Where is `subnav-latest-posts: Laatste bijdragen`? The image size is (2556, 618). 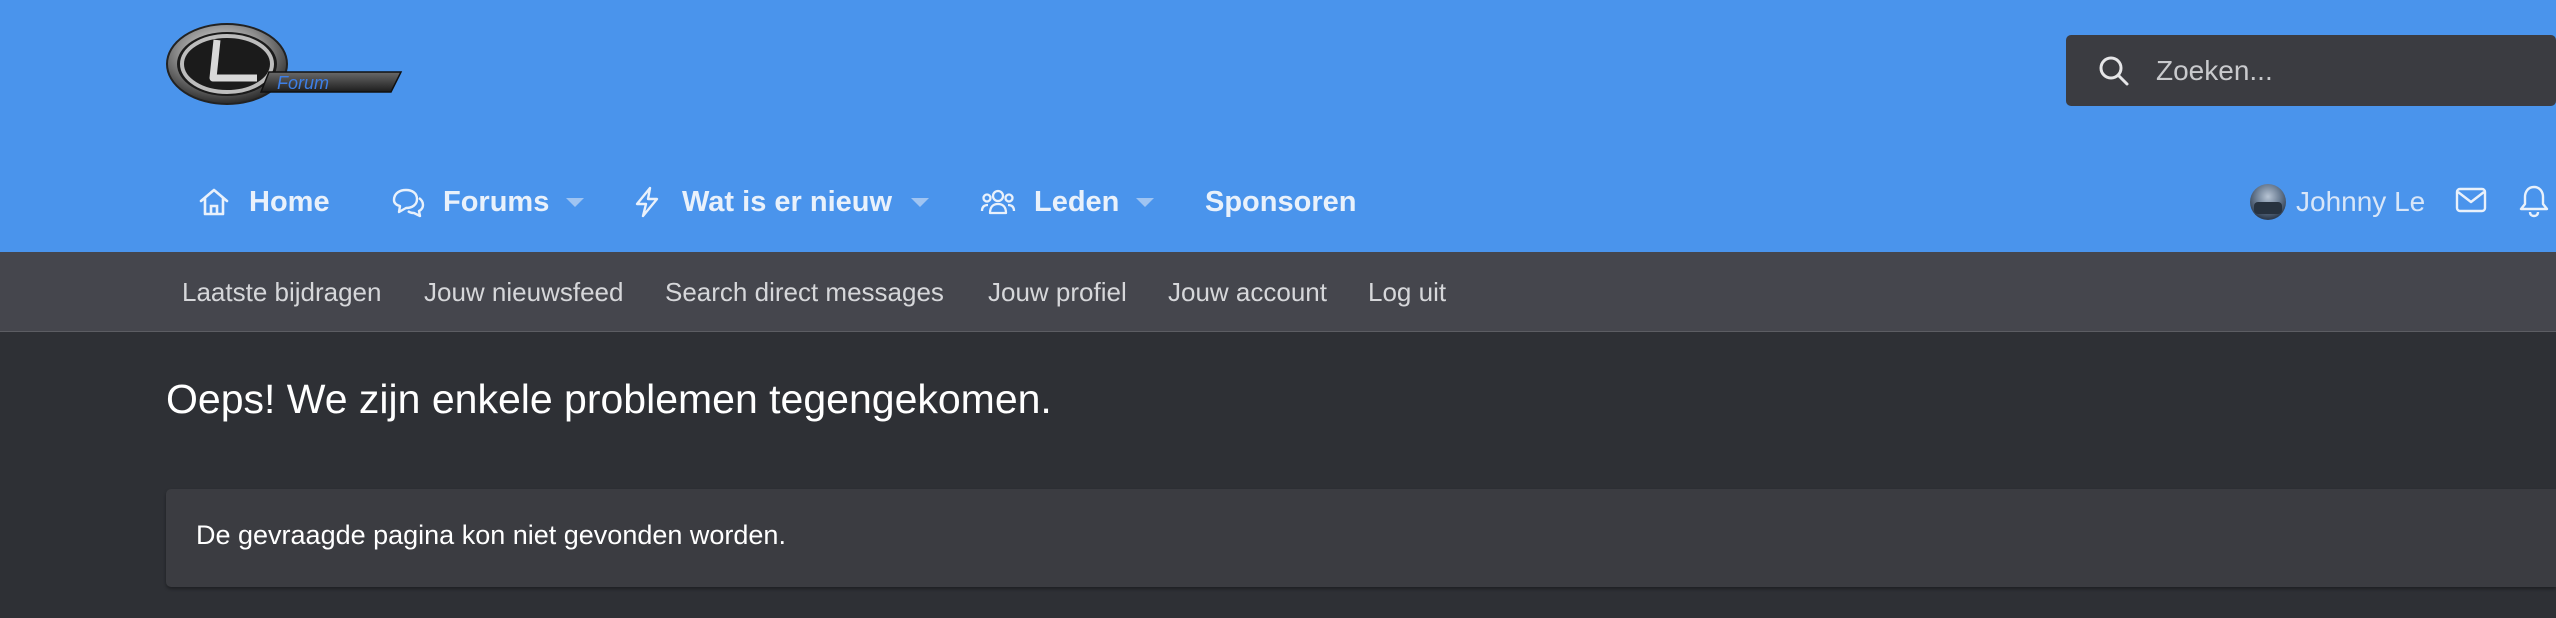
subnav-latest-posts: Laatste bijdragen is located at coordinates (281, 292).